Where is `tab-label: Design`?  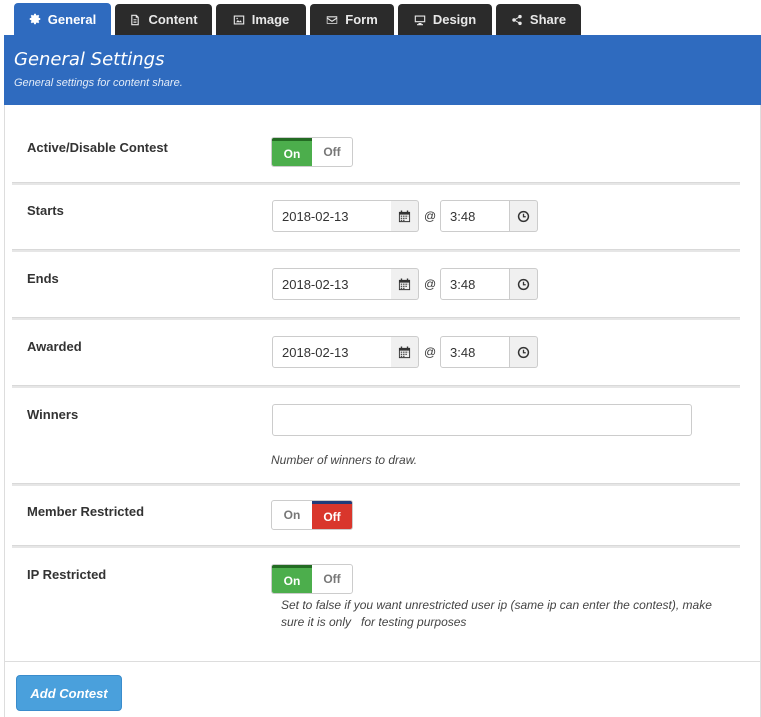 tab-label: Design is located at coordinates (454, 19).